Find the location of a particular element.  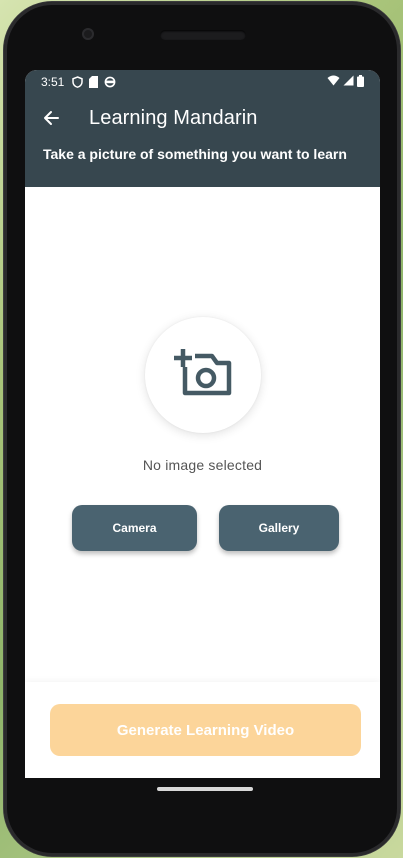

camera-button-label: Camera is located at coordinates (134, 528).